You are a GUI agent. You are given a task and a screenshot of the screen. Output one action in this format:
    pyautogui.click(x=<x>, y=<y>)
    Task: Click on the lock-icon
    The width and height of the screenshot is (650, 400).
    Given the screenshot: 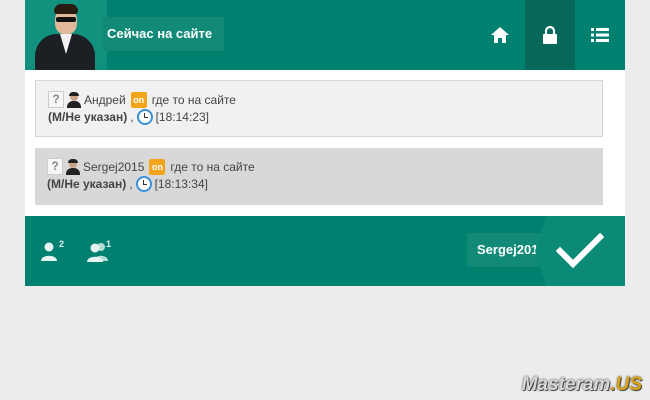 What is the action you would take?
    pyautogui.click(x=550, y=35)
    